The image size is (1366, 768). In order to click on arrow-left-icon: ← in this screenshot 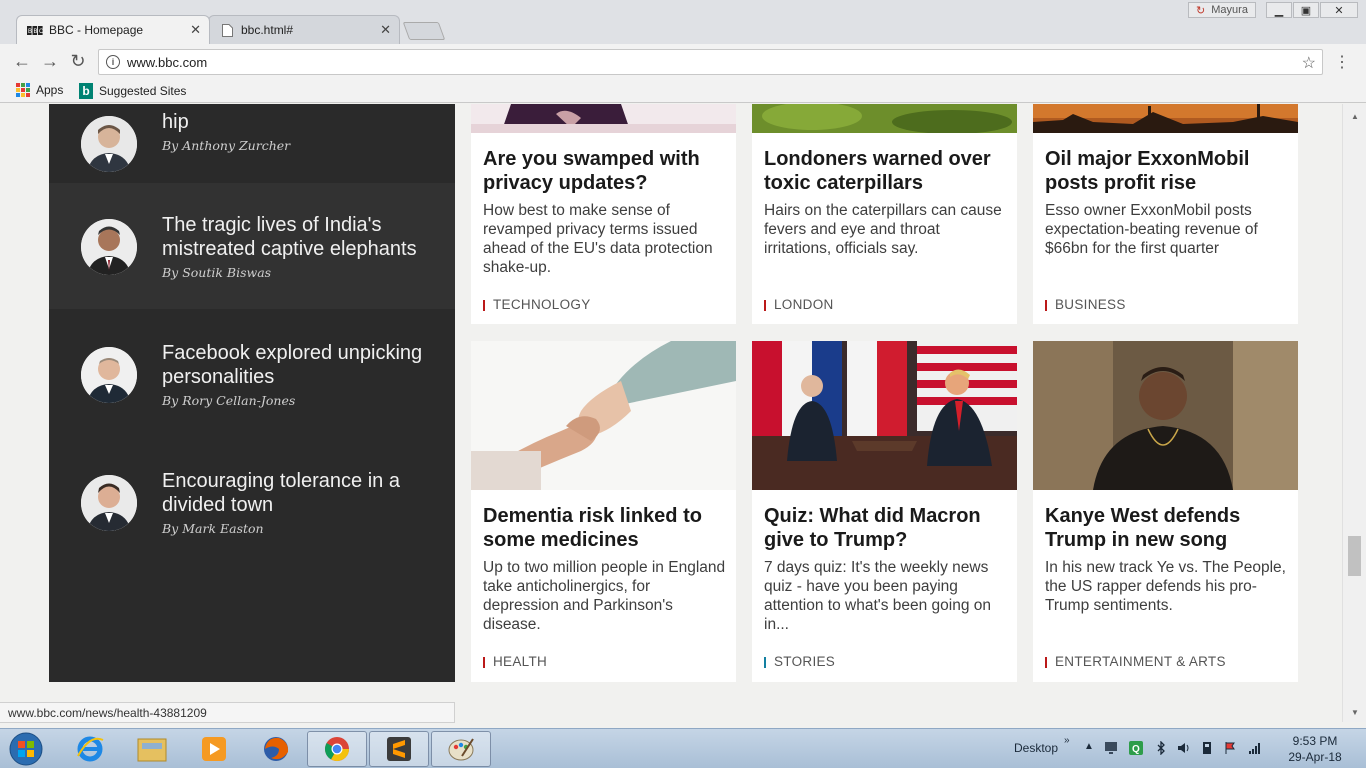, I will do `click(22, 60)`.